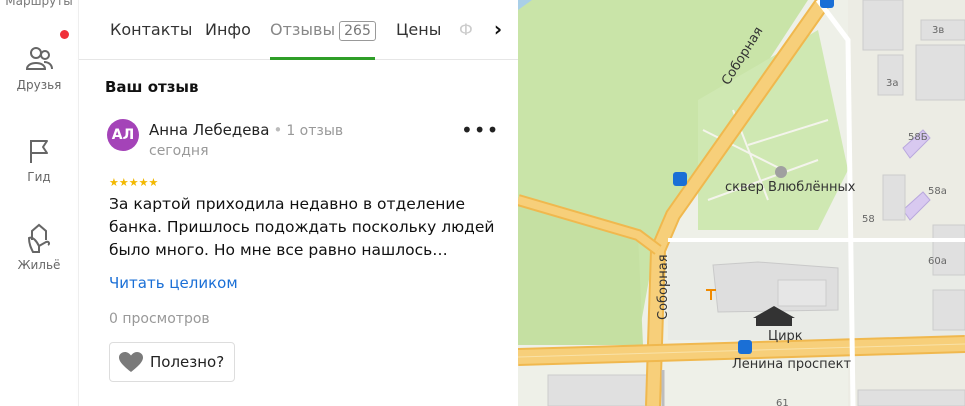 The image size is (965, 406). I want to click on helpful-label: Полезно?, so click(187, 362).